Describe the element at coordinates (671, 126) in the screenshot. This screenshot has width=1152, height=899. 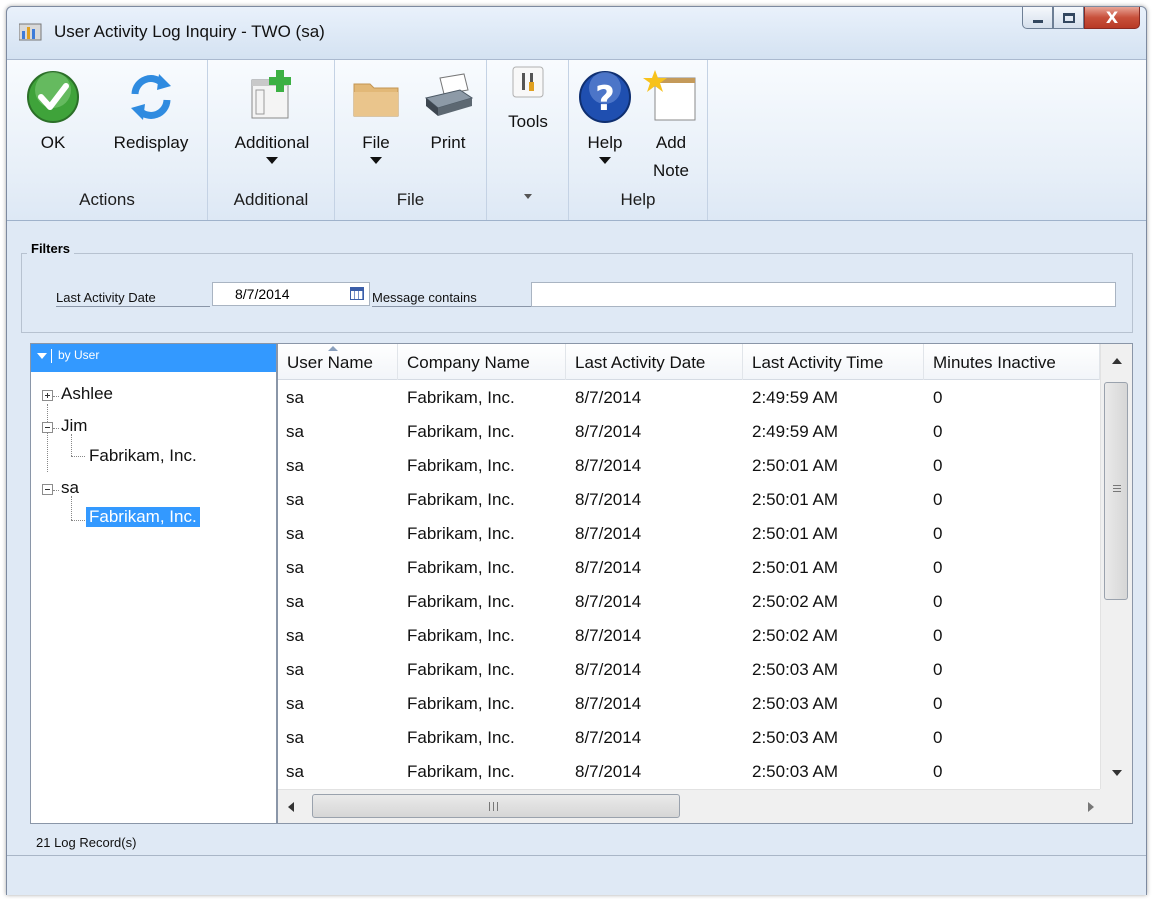
I see `add-note-button: Add Note` at that location.